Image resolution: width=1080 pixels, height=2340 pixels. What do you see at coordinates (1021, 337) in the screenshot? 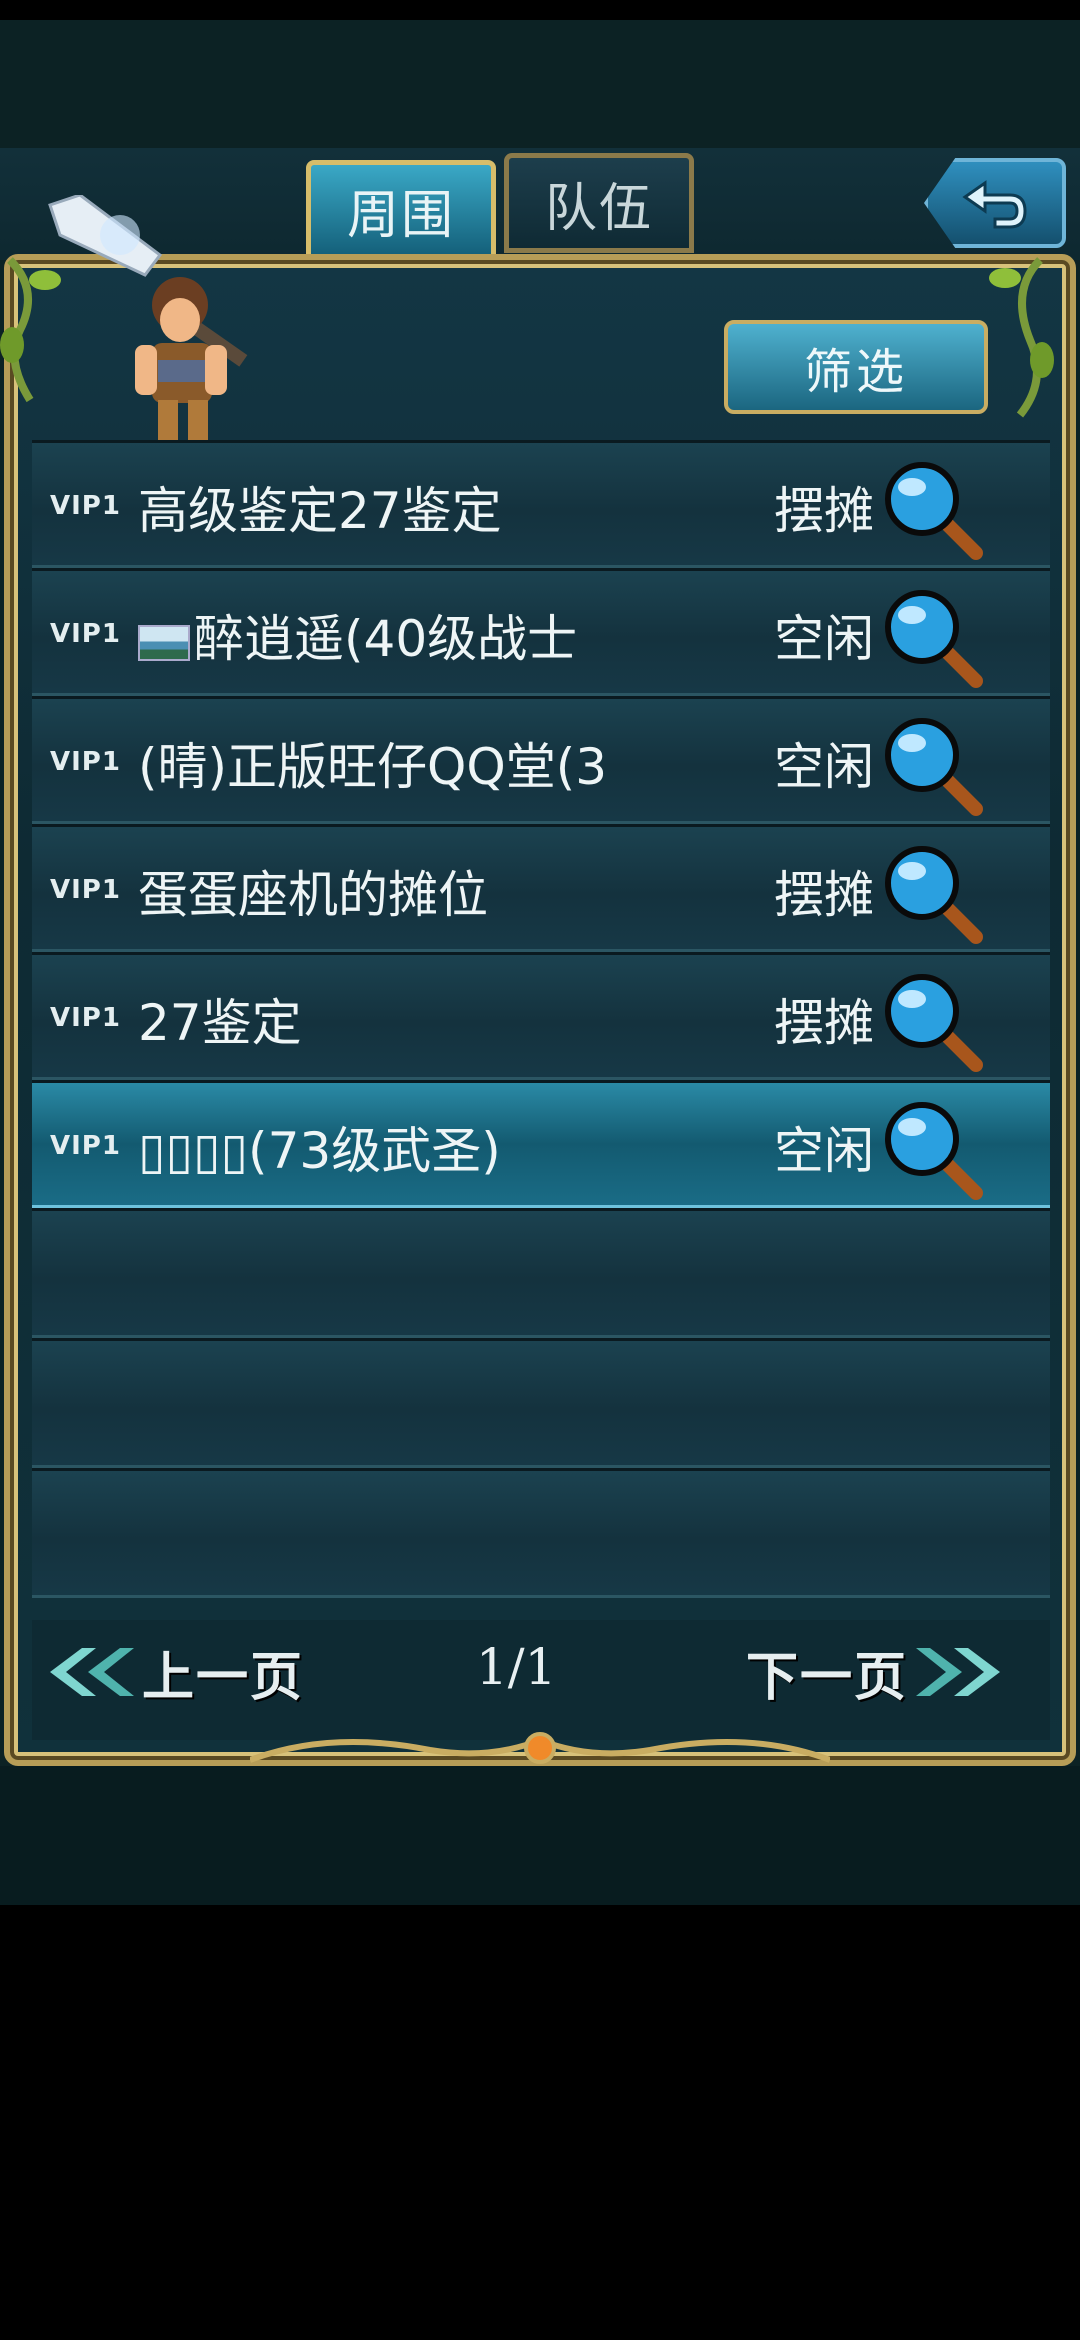
I see `vine-ornament-right` at bounding box center [1021, 337].